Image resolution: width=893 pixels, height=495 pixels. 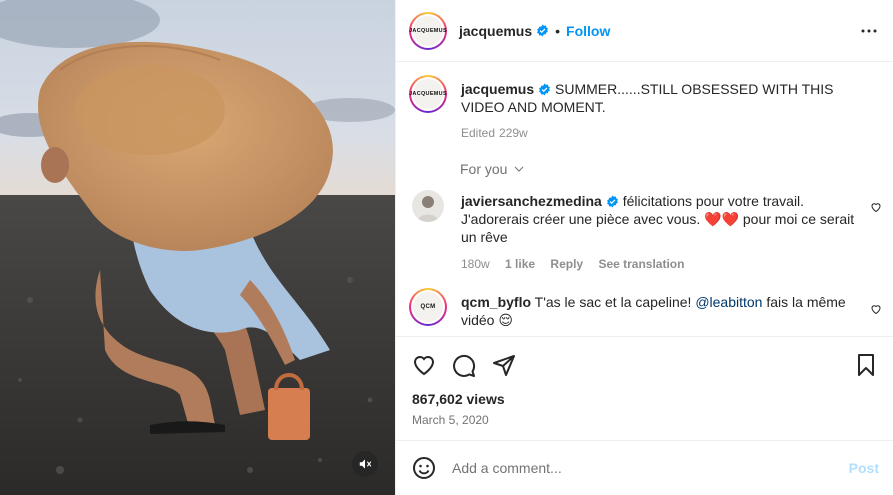 I want to click on post-header: JACQUEMUS jacquemus • Follow, so click(x=644, y=31).